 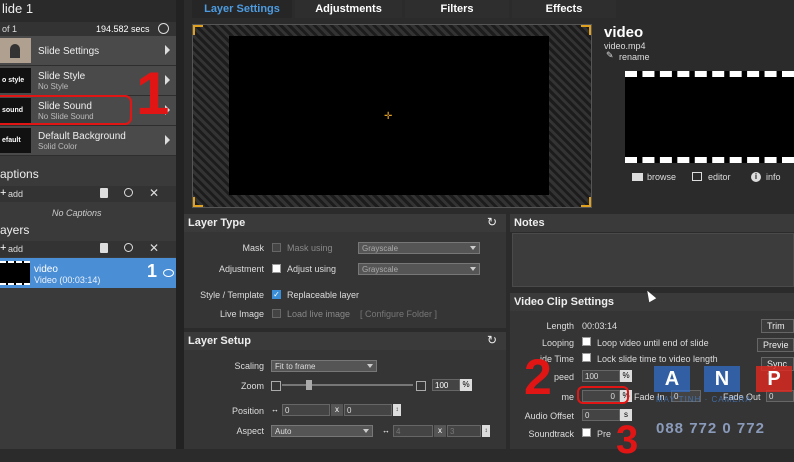 What do you see at coordinates (46, 269) in the screenshot?
I see `layer-name: video` at bounding box center [46, 269].